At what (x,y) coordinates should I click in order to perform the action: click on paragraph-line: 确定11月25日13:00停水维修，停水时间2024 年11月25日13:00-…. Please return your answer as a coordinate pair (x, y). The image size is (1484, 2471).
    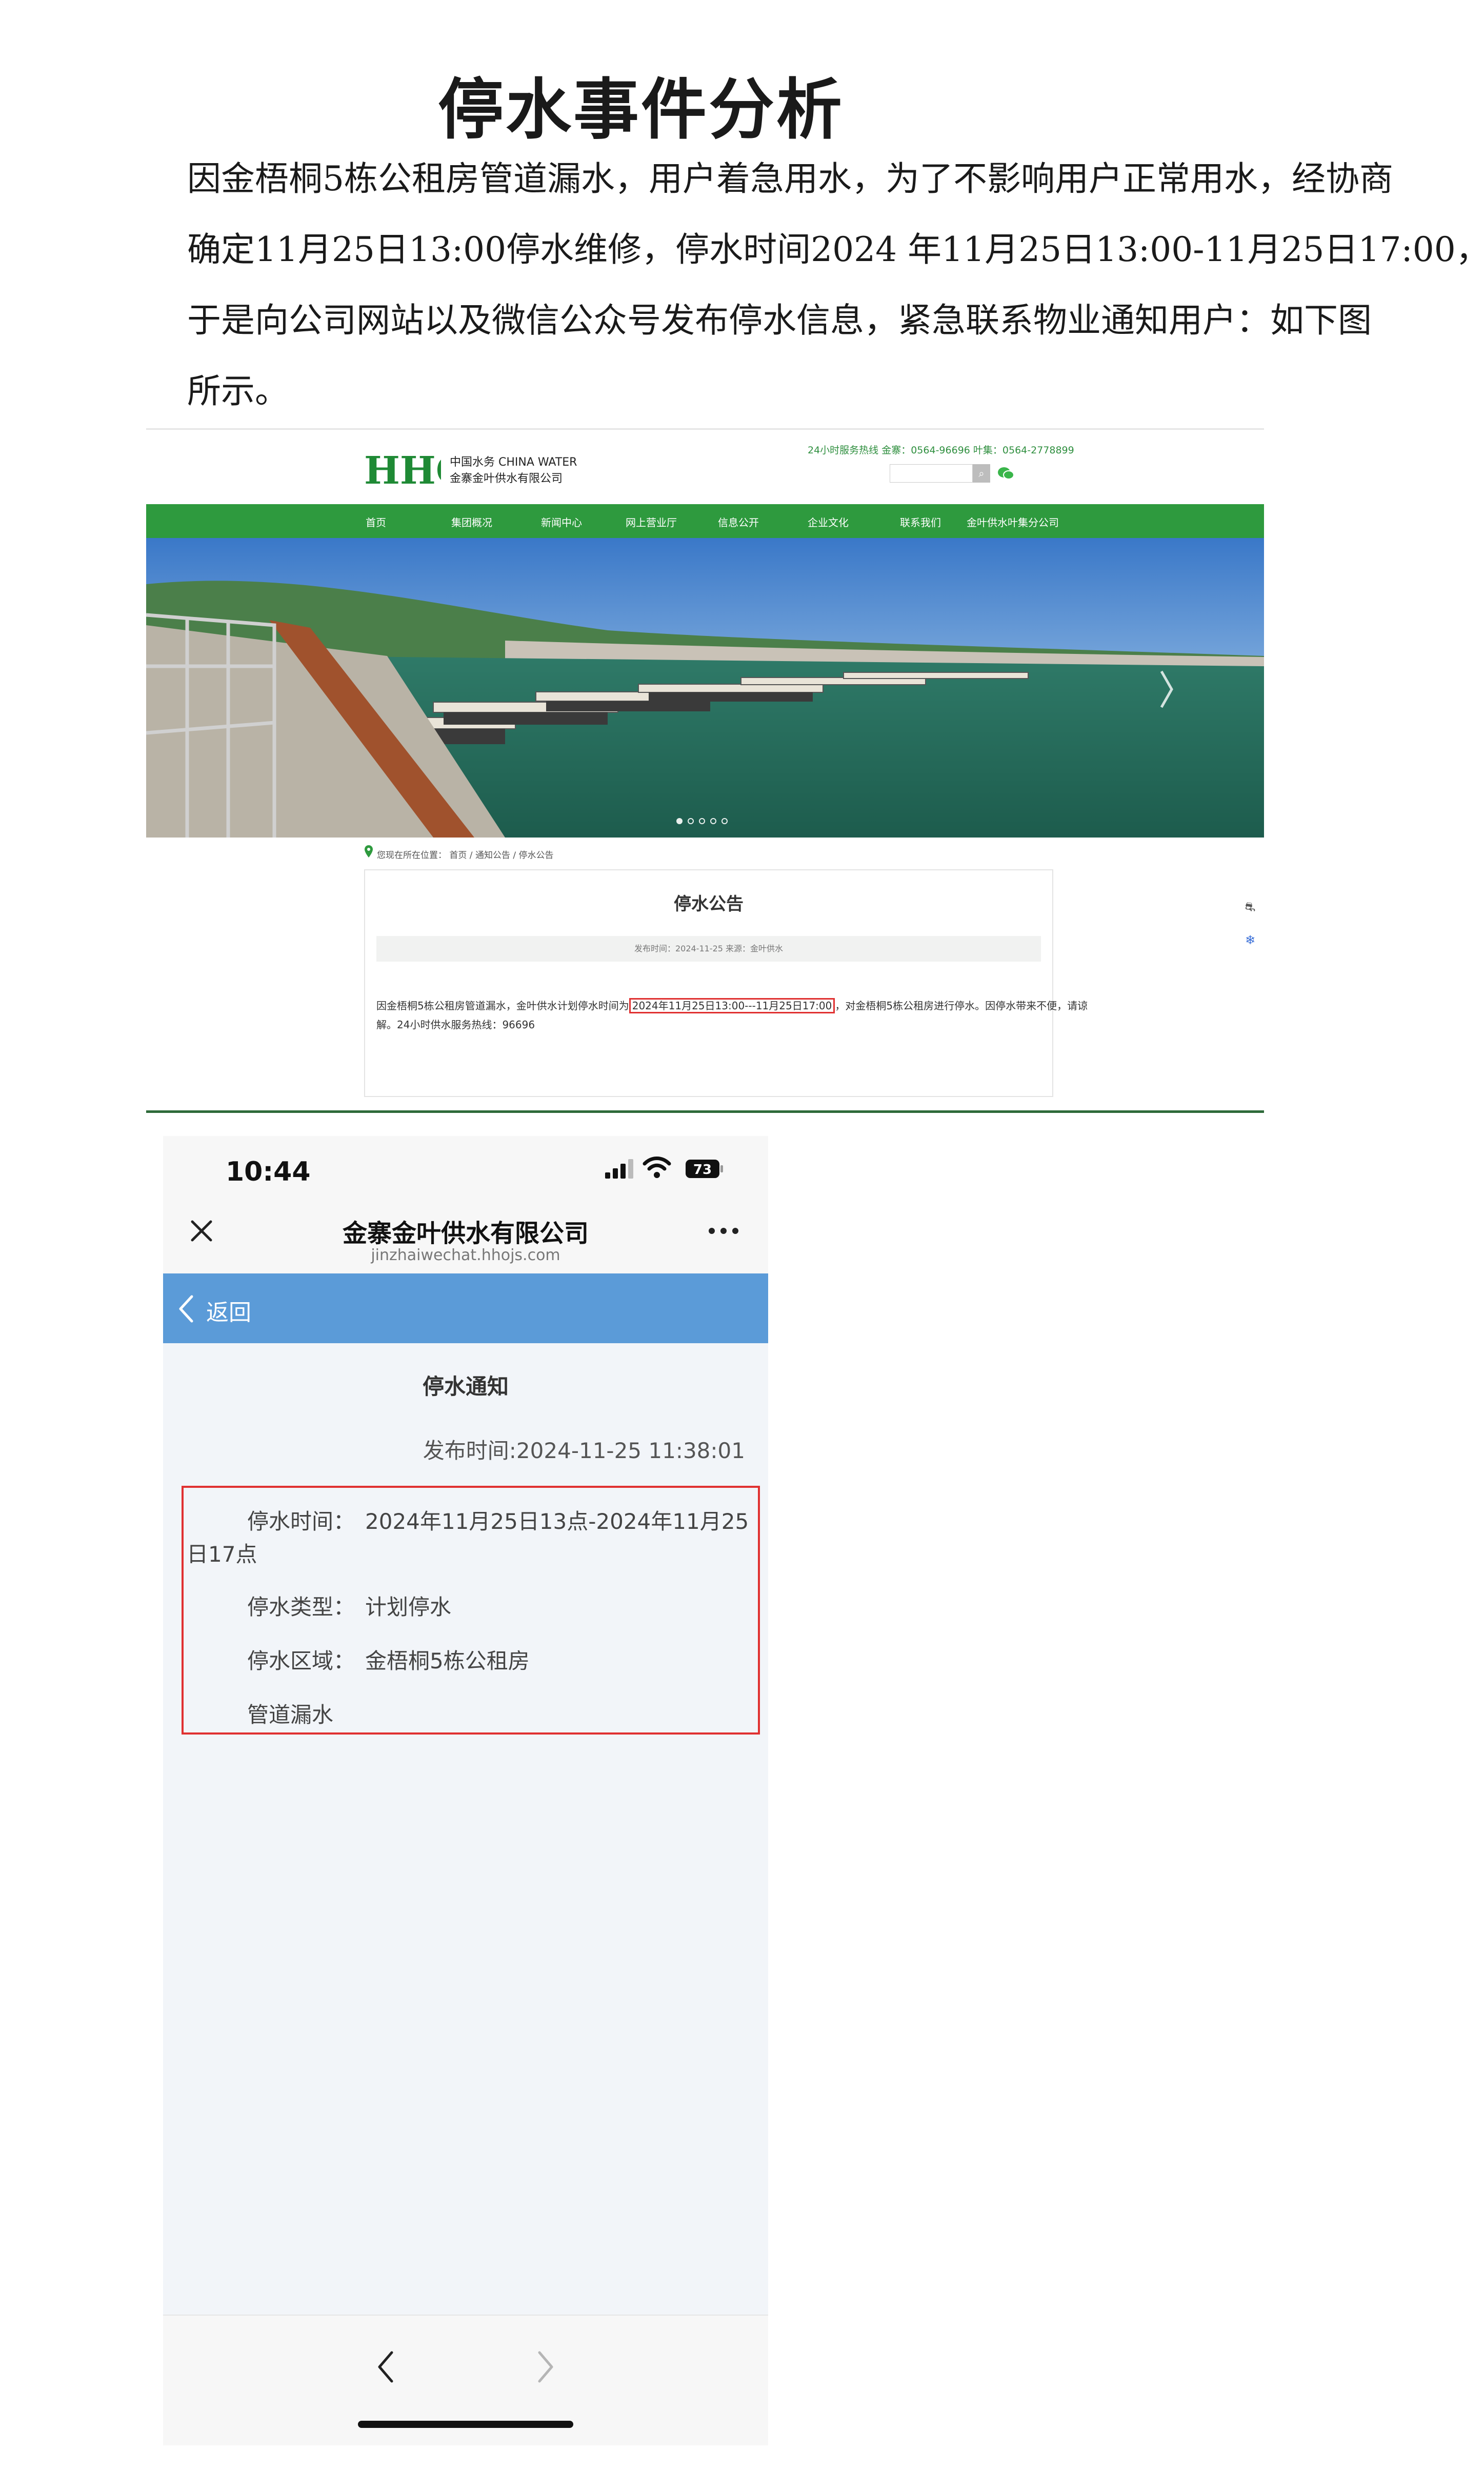
    Looking at the image, I should click on (835, 249).